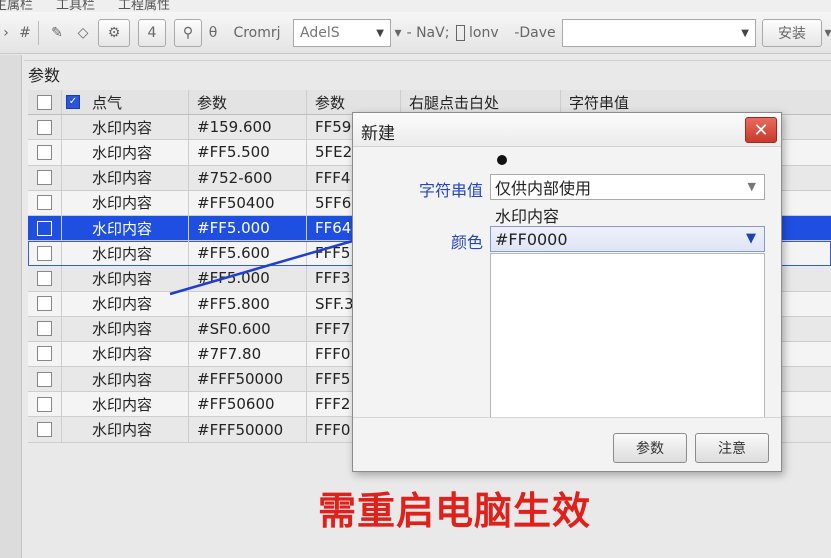 This screenshot has width=831, height=558. Describe the element at coordinates (107, 102) in the screenshot. I see `header-label: 点气` at that location.